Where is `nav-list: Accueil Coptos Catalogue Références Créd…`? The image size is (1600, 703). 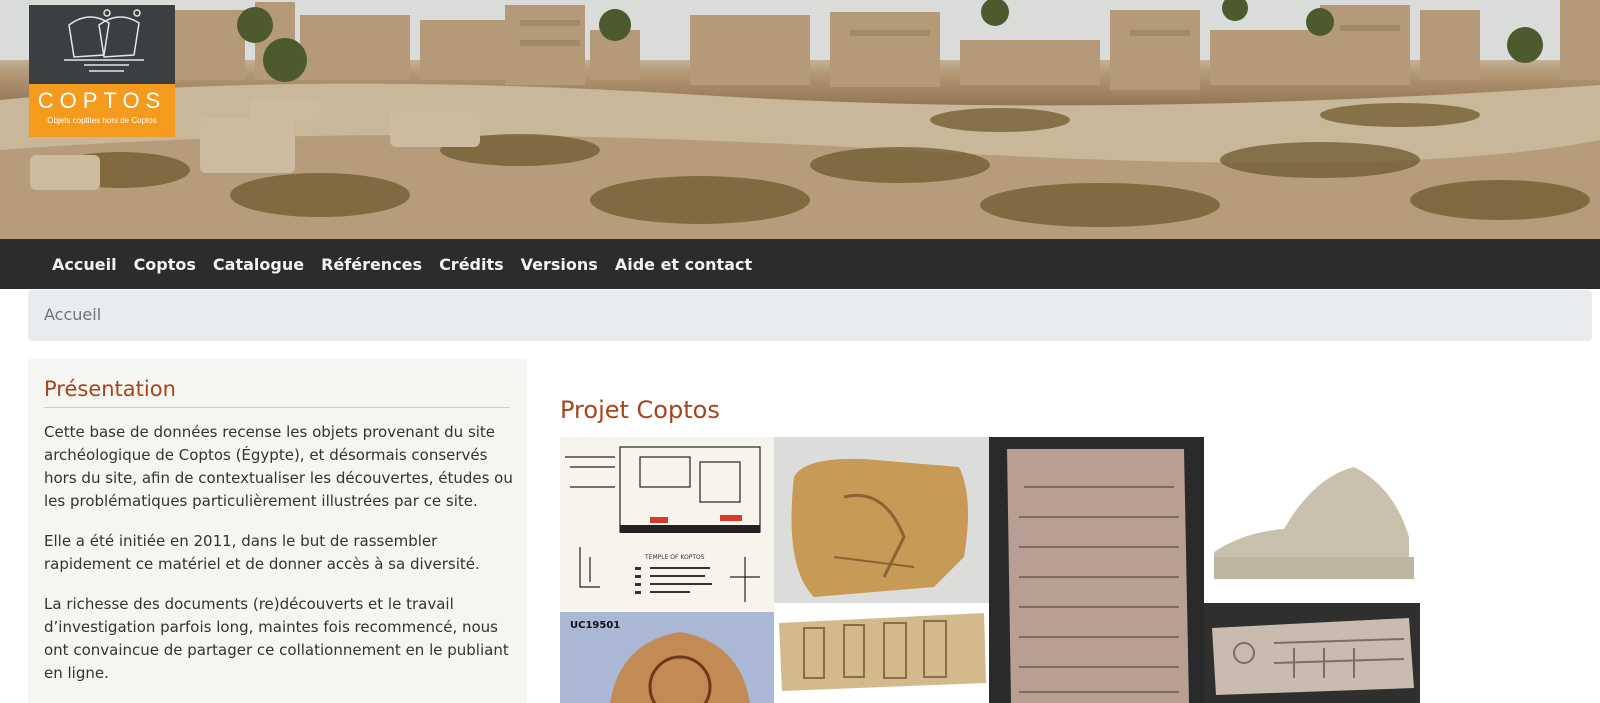 nav-list: Accueil Coptos Catalogue Références Créd… is located at coordinates (406, 264).